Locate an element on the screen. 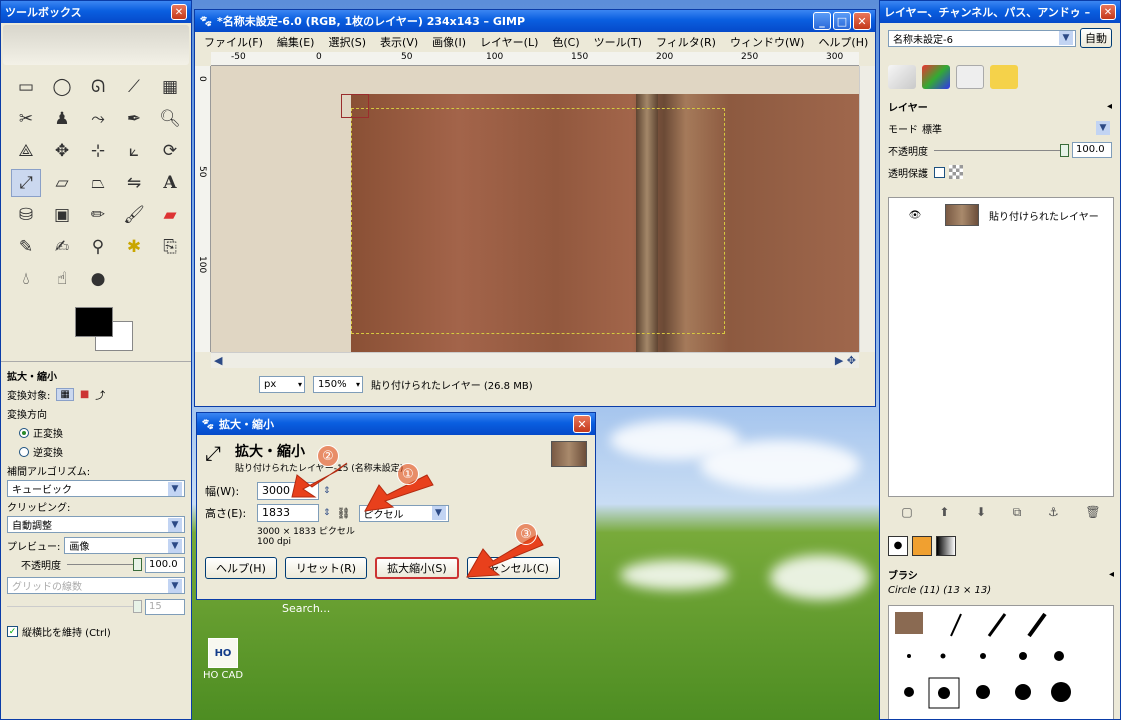 The height and width of the screenshot is (720, 1121). raise-layer-icon: ⬆ is located at coordinates (944, 512).